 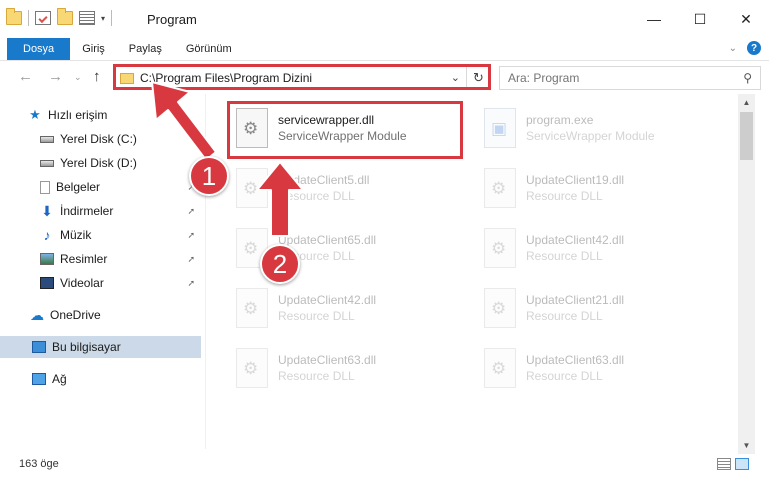 I want to click on sidebar-item-label: Videolar, so click(x=82, y=283).